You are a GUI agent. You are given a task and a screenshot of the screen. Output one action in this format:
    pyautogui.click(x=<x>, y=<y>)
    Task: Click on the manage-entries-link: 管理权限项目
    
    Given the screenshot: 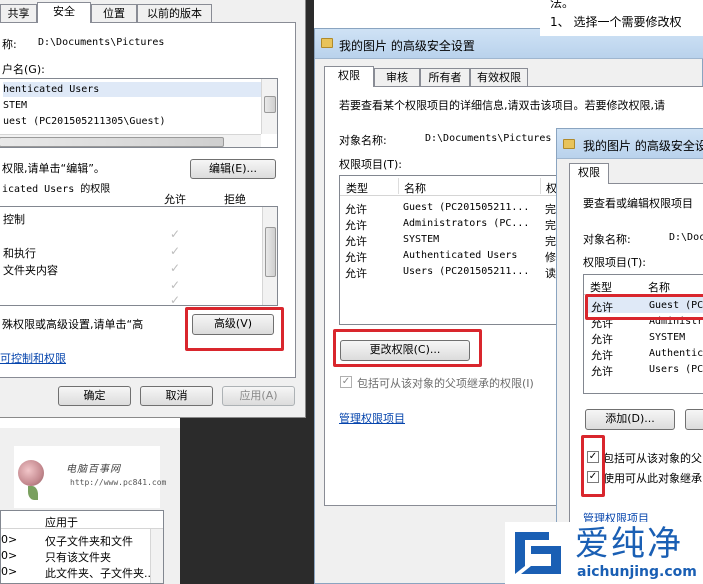 What is the action you would take?
    pyautogui.click(x=372, y=418)
    